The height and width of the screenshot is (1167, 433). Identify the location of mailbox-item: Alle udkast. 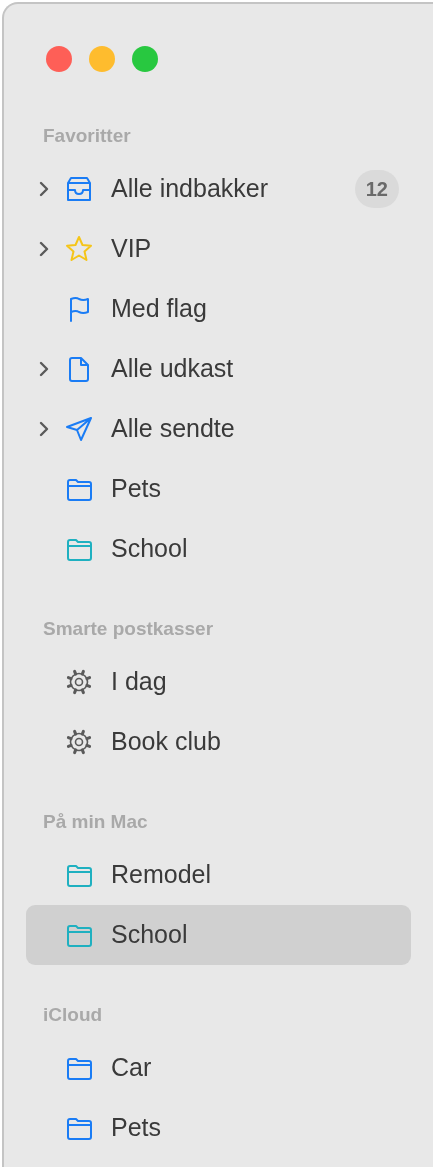
(218, 369).